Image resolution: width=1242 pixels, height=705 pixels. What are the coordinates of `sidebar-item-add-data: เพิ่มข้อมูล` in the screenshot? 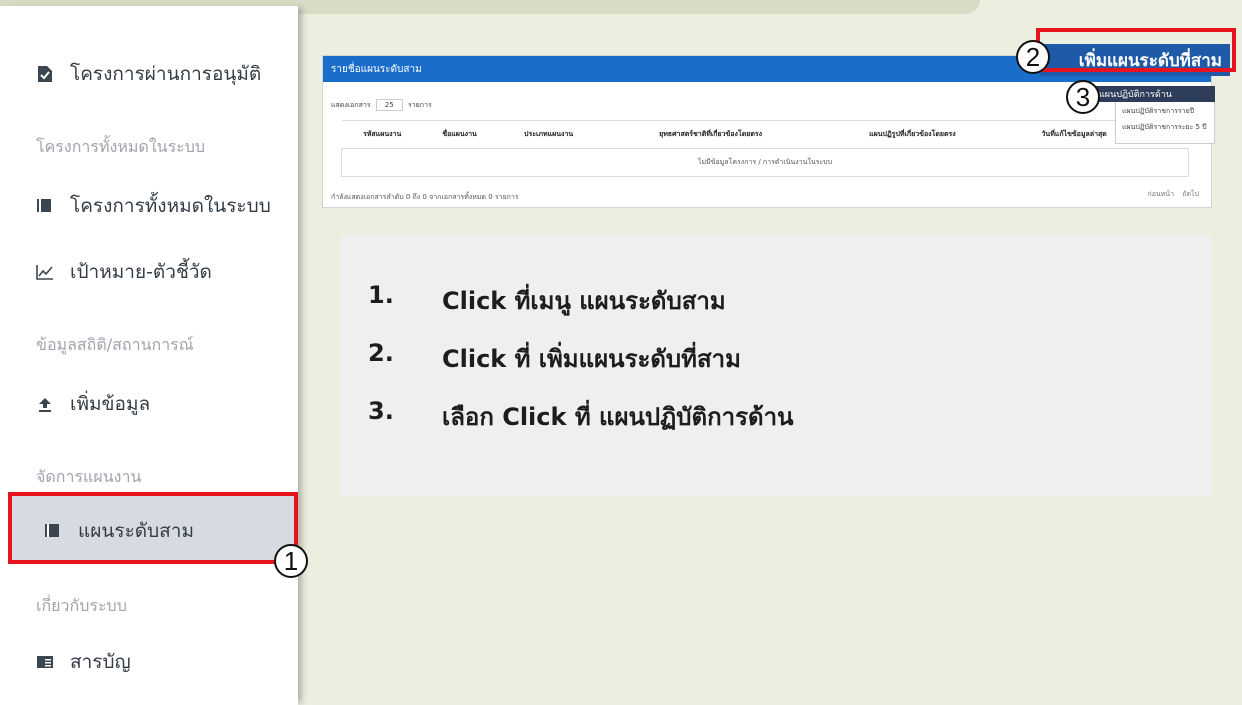 It's located at (93, 404).